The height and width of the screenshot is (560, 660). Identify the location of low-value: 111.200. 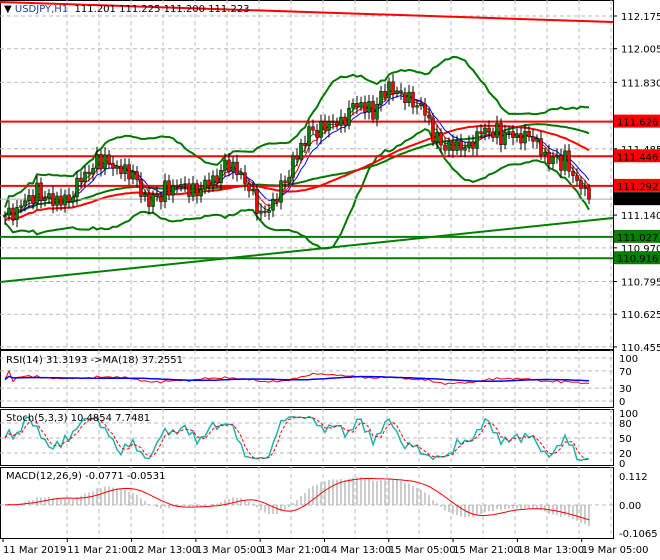
(184, 9).